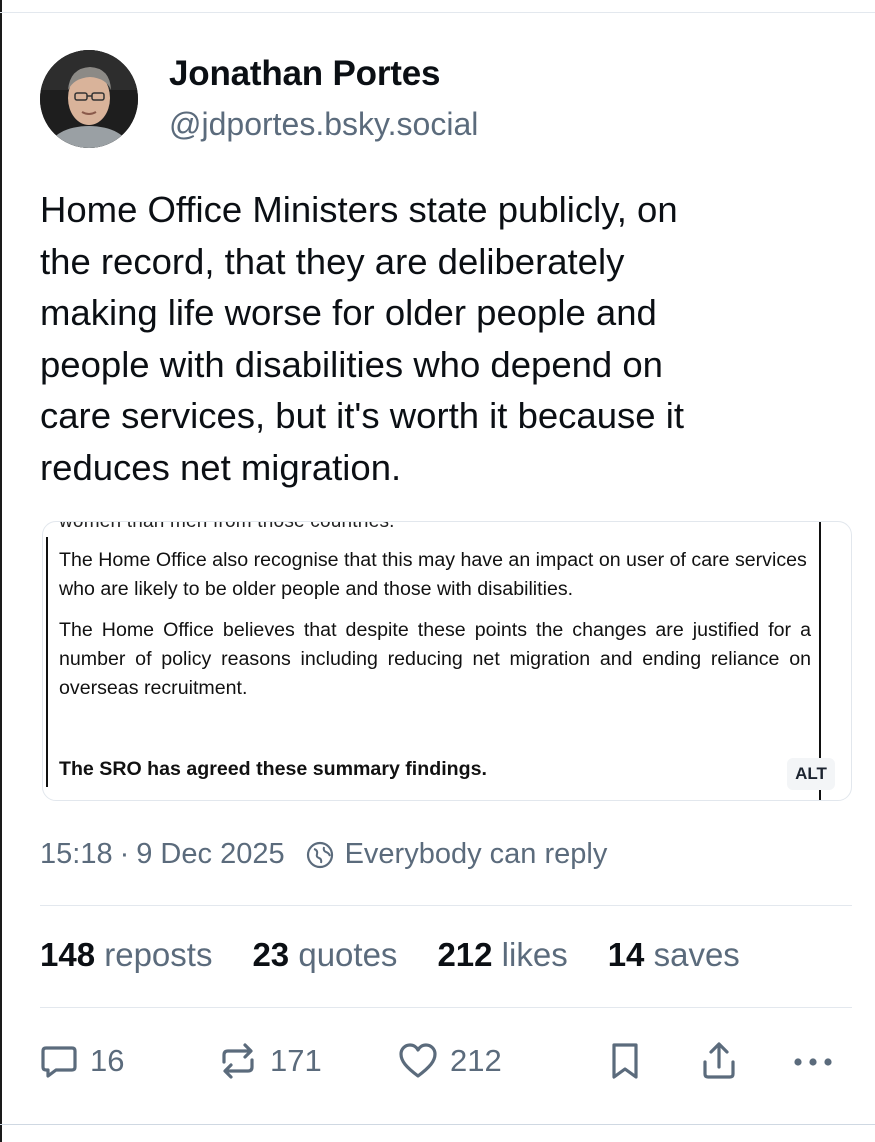 The width and height of the screenshot is (875, 1142). Describe the element at coordinates (410, 955) in the screenshot. I see `engagement-stats: 148 reposts 23 quotes 212 likes 14 saves` at that location.